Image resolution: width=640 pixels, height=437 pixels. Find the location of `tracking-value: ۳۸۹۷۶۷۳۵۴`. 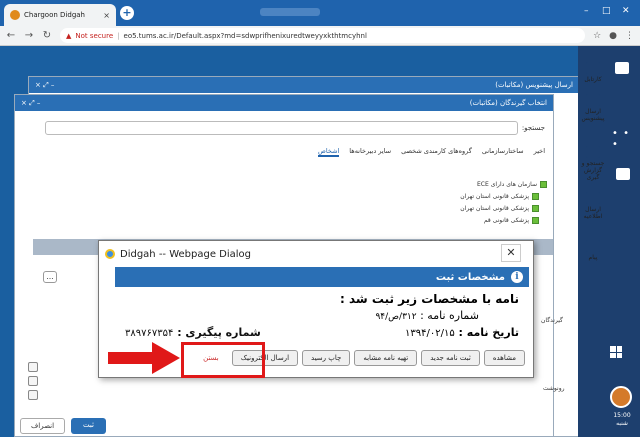

tracking-value: ۳۸۹۷۶۷۳۵۴ is located at coordinates (149, 333).